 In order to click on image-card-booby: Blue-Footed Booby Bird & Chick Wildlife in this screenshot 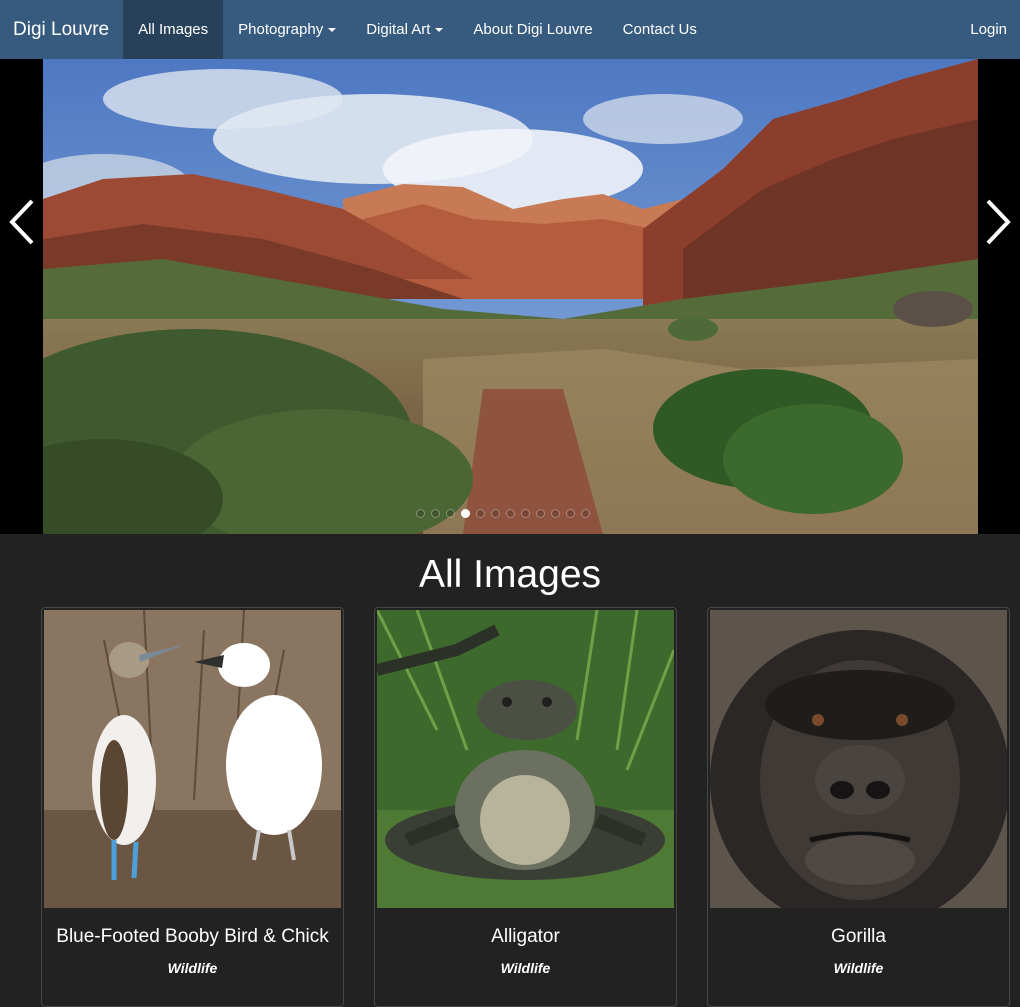, I will do `click(192, 807)`.